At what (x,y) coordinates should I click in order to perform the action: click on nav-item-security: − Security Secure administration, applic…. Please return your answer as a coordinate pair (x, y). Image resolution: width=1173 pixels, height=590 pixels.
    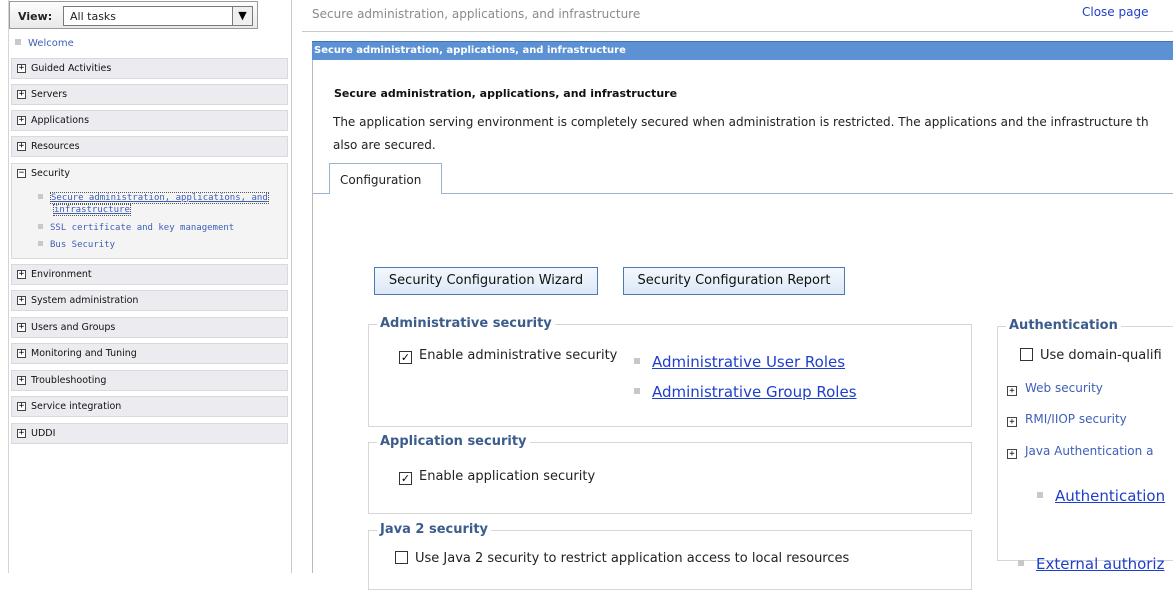
    Looking at the image, I should click on (149, 211).